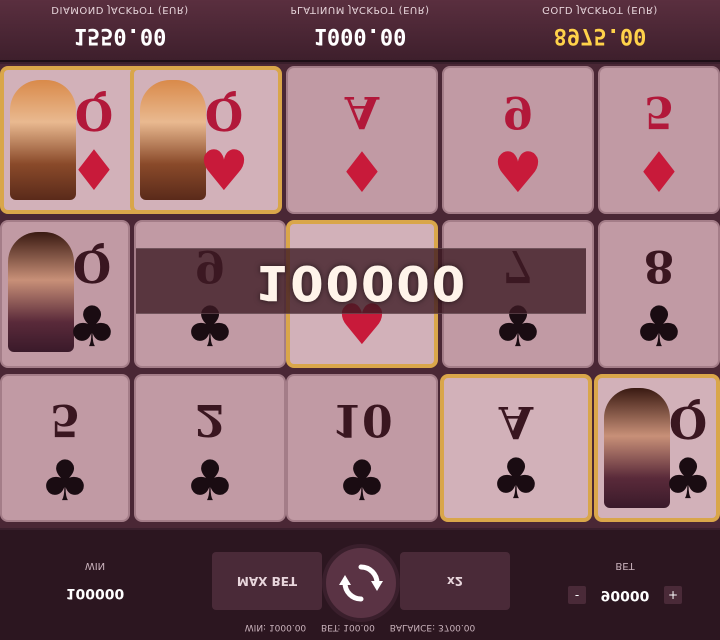 Image resolution: width=720 pixels, height=640 pixels. I want to click on multiplier-button: x2, so click(455, 581).